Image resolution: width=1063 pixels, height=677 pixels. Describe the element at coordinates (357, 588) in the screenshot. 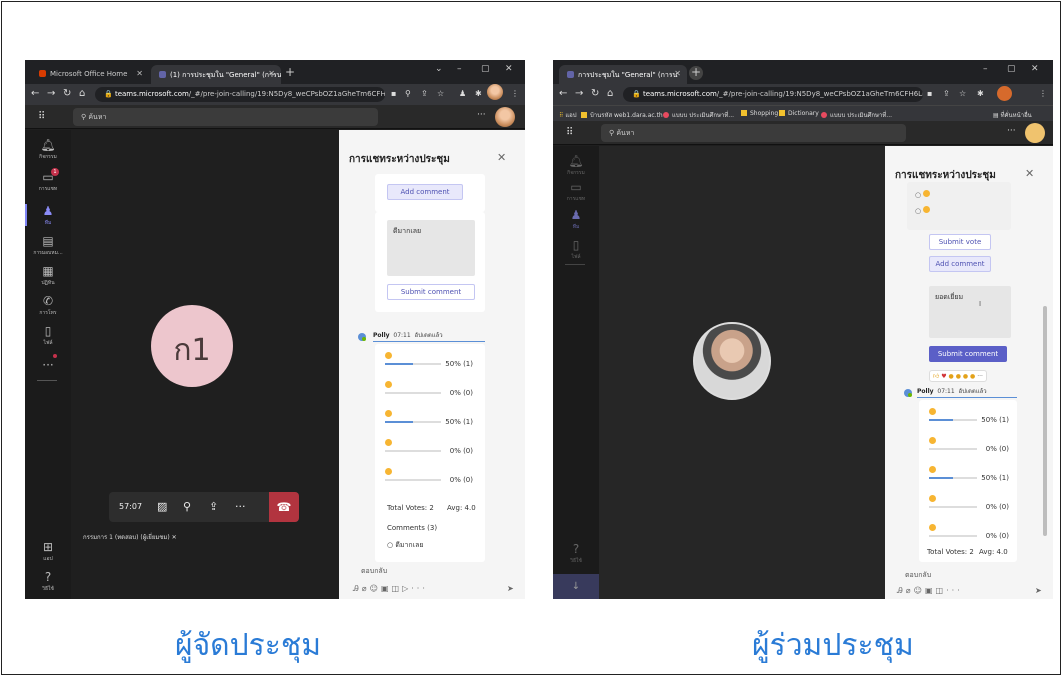

I see `format-icon: Ꭿ` at that location.